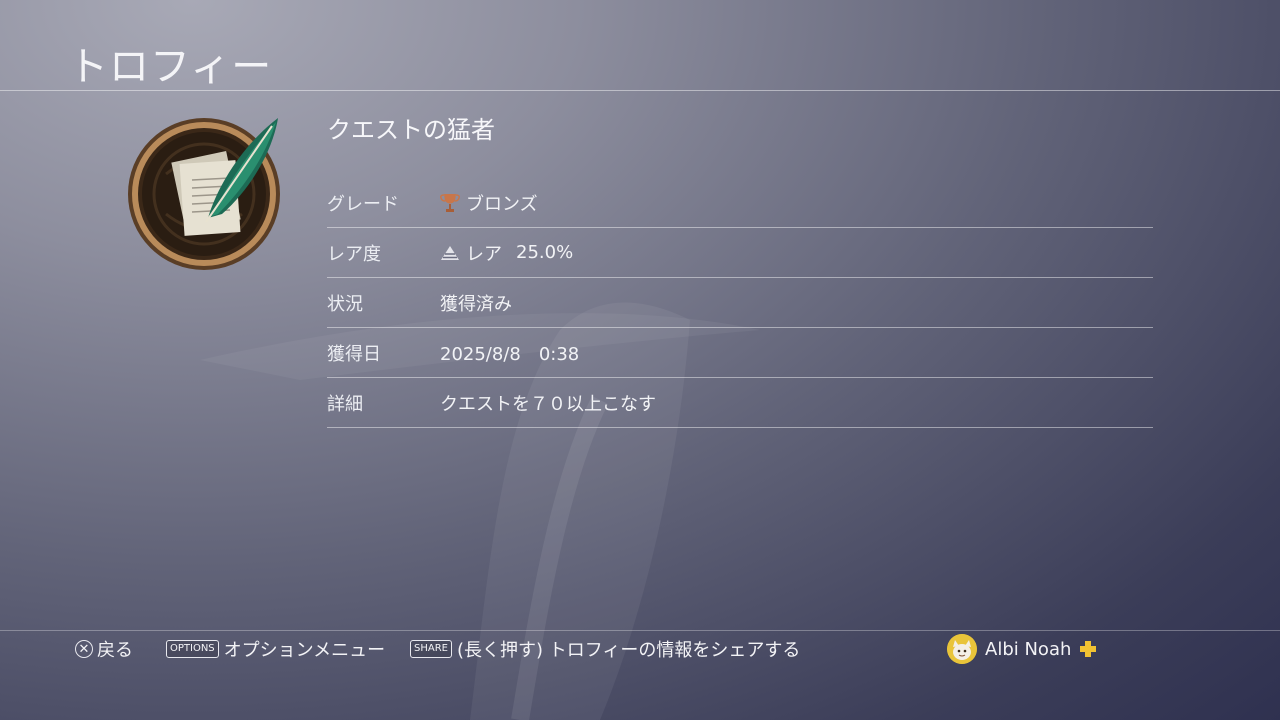  What do you see at coordinates (740, 253) in the screenshot?
I see `rarity-row: レア度 レア 25.0%` at bounding box center [740, 253].